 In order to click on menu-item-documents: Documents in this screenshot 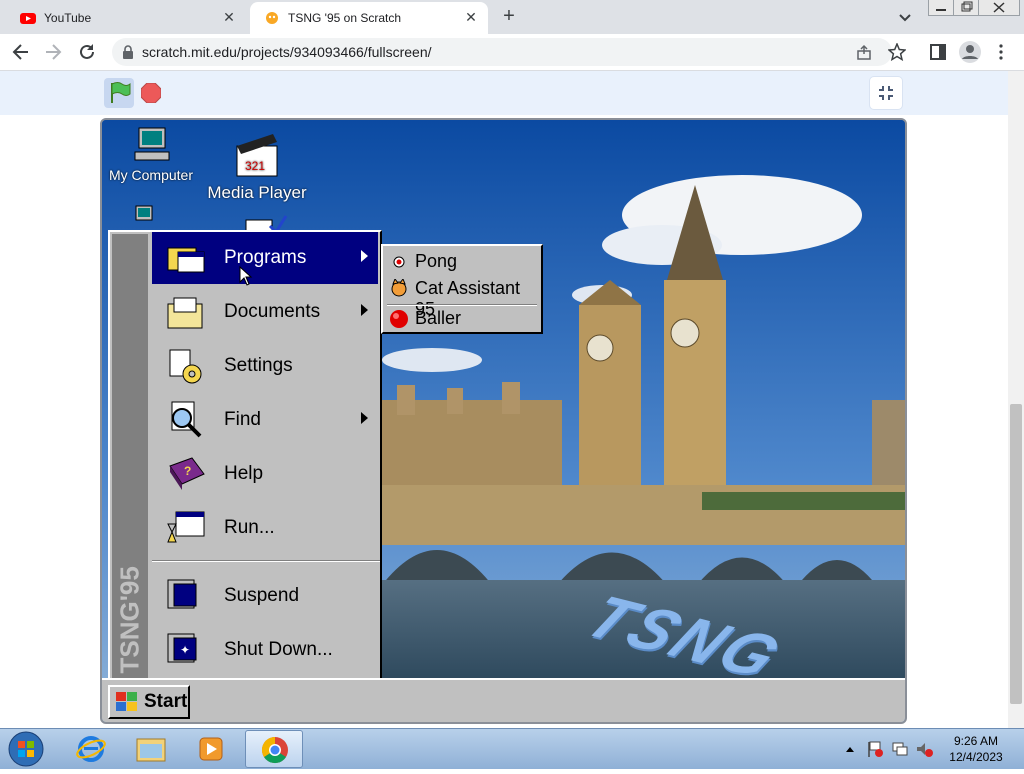, I will do `click(265, 312)`.